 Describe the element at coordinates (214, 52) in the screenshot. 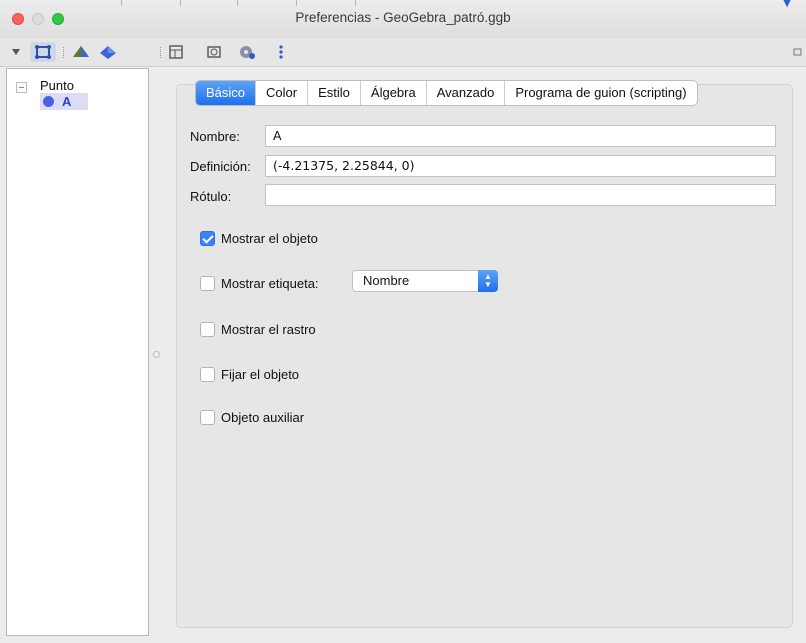

I see `properties-graphics-icon` at that location.